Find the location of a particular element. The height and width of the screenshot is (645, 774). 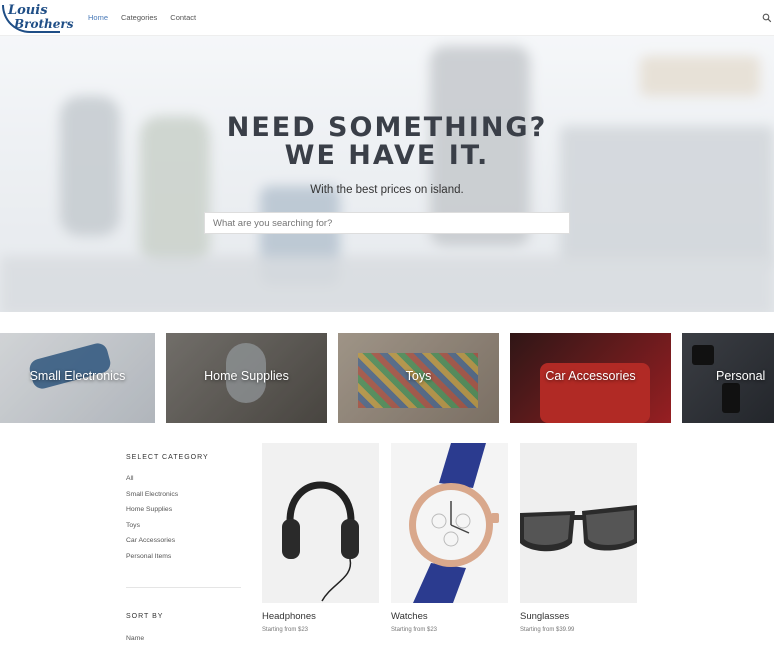

filter-item-home-supplies: Home Supplies is located at coordinates (183, 514).